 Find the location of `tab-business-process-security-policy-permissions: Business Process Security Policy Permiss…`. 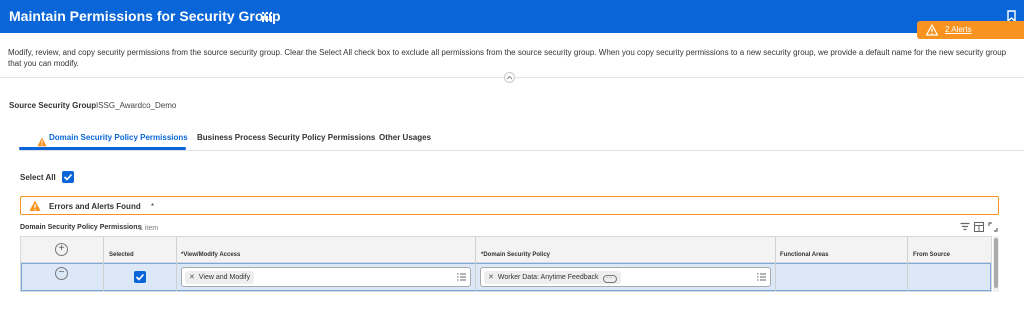

tab-business-process-security-policy-permissions: Business Process Security Policy Permiss… is located at coordinates (286, 137).